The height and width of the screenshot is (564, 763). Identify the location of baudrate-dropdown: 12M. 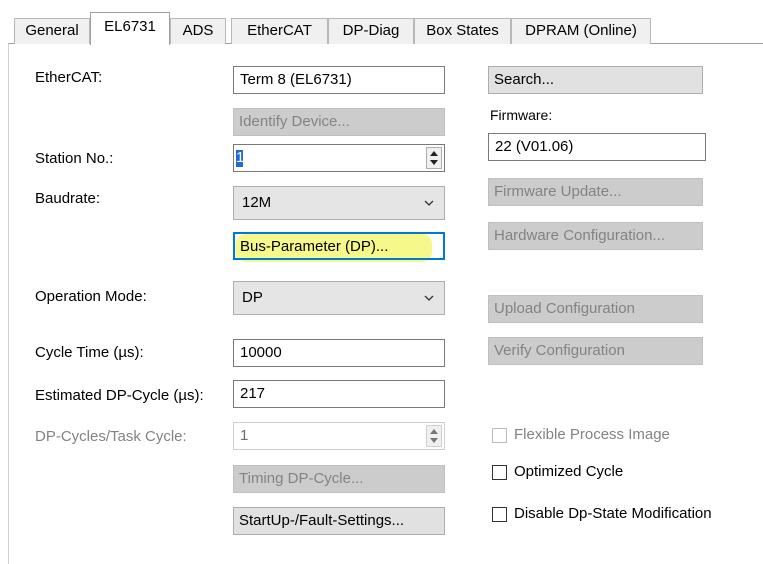
(339, 203).